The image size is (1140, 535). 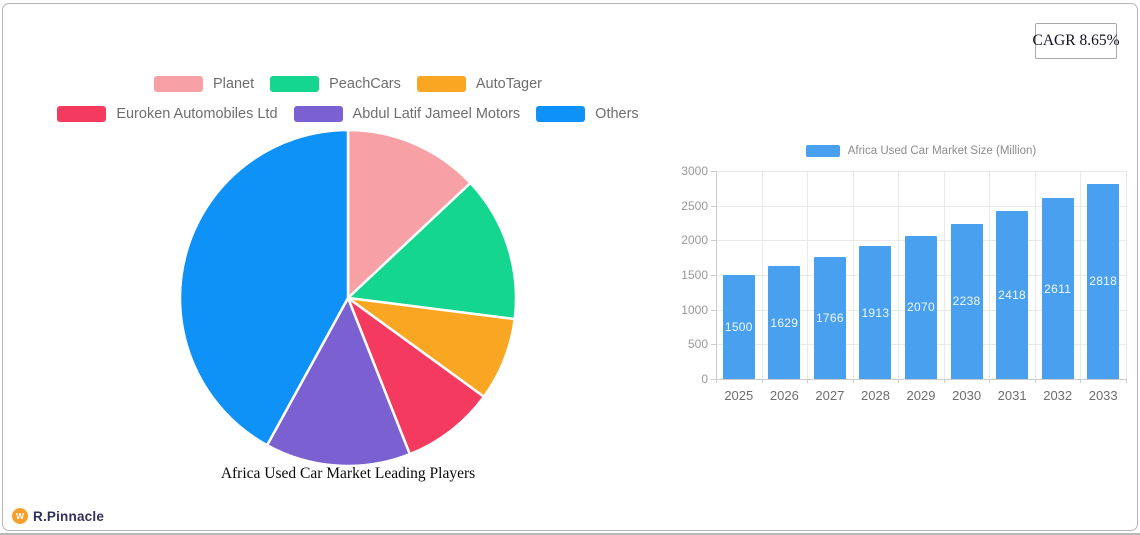 What do you see at coordinates (697, 344) in the screenshot?
I see `y-axis-label: 500` at bounding box center [697, 344].